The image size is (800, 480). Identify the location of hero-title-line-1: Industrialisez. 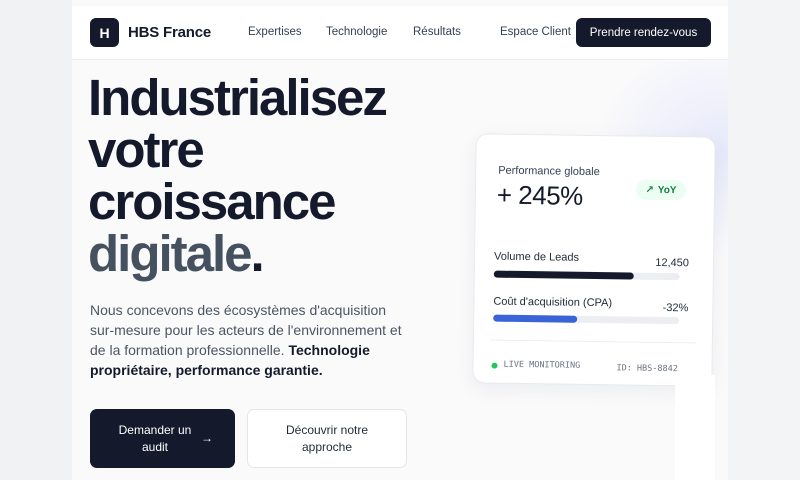
(238, 97).